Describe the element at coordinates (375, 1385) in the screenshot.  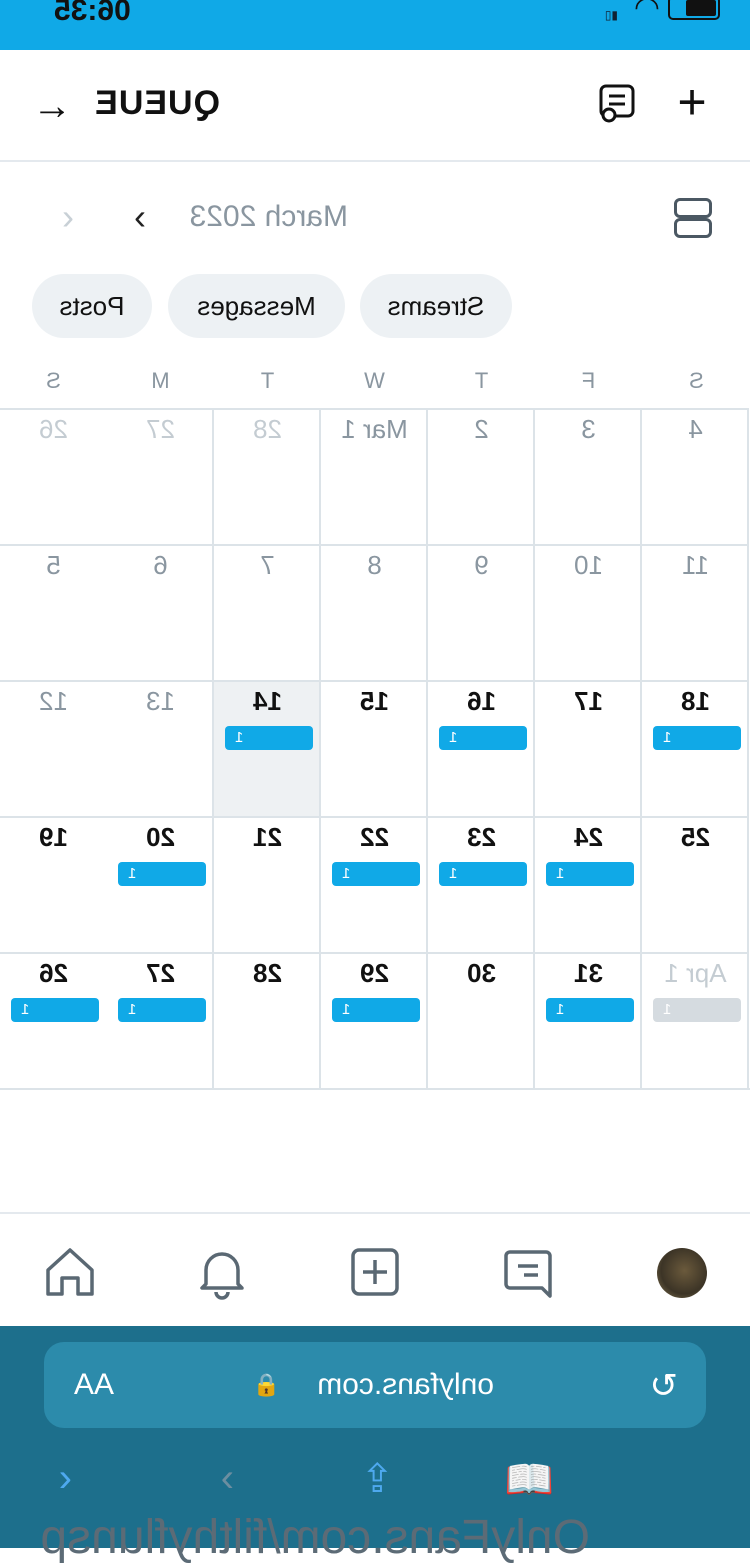
I see `url-bar: AA 🔒 onlyfans.com ↻` at that location.